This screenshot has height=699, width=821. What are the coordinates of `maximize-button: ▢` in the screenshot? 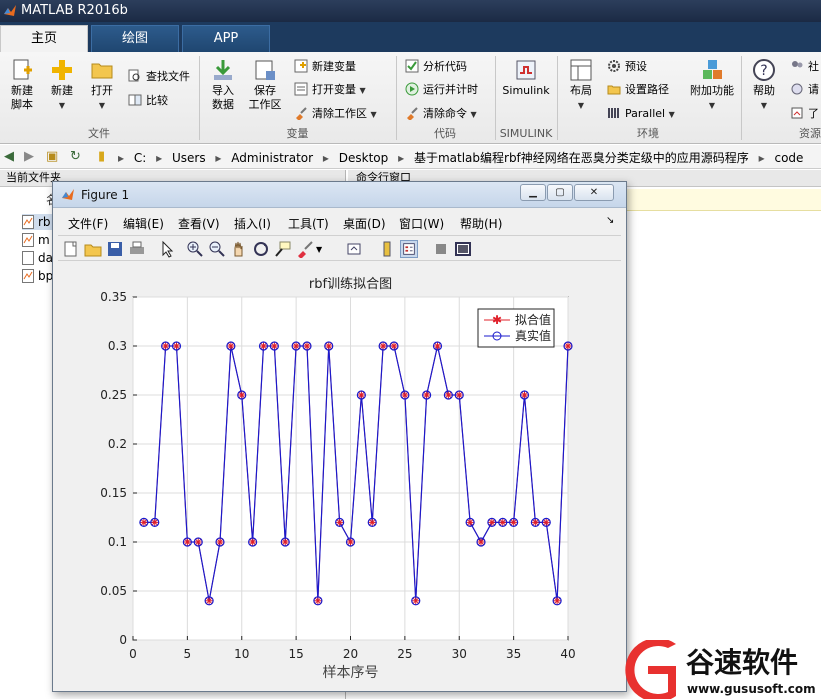 It's located at (560, 192).